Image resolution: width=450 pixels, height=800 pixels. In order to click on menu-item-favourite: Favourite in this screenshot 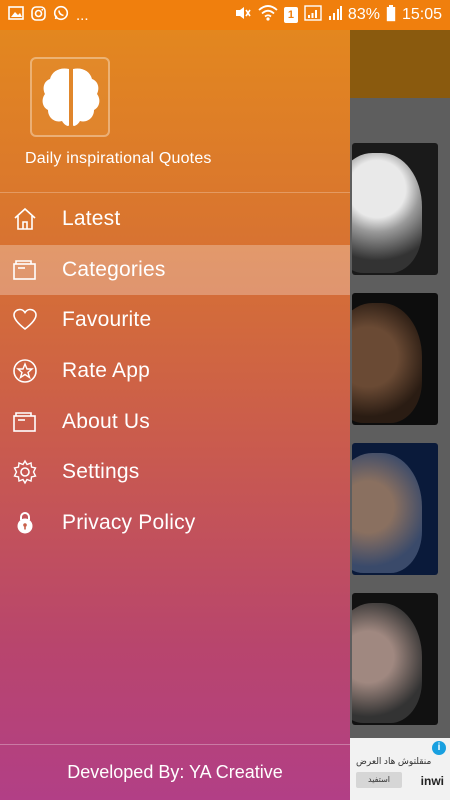, I will do `click(175, 320)`.